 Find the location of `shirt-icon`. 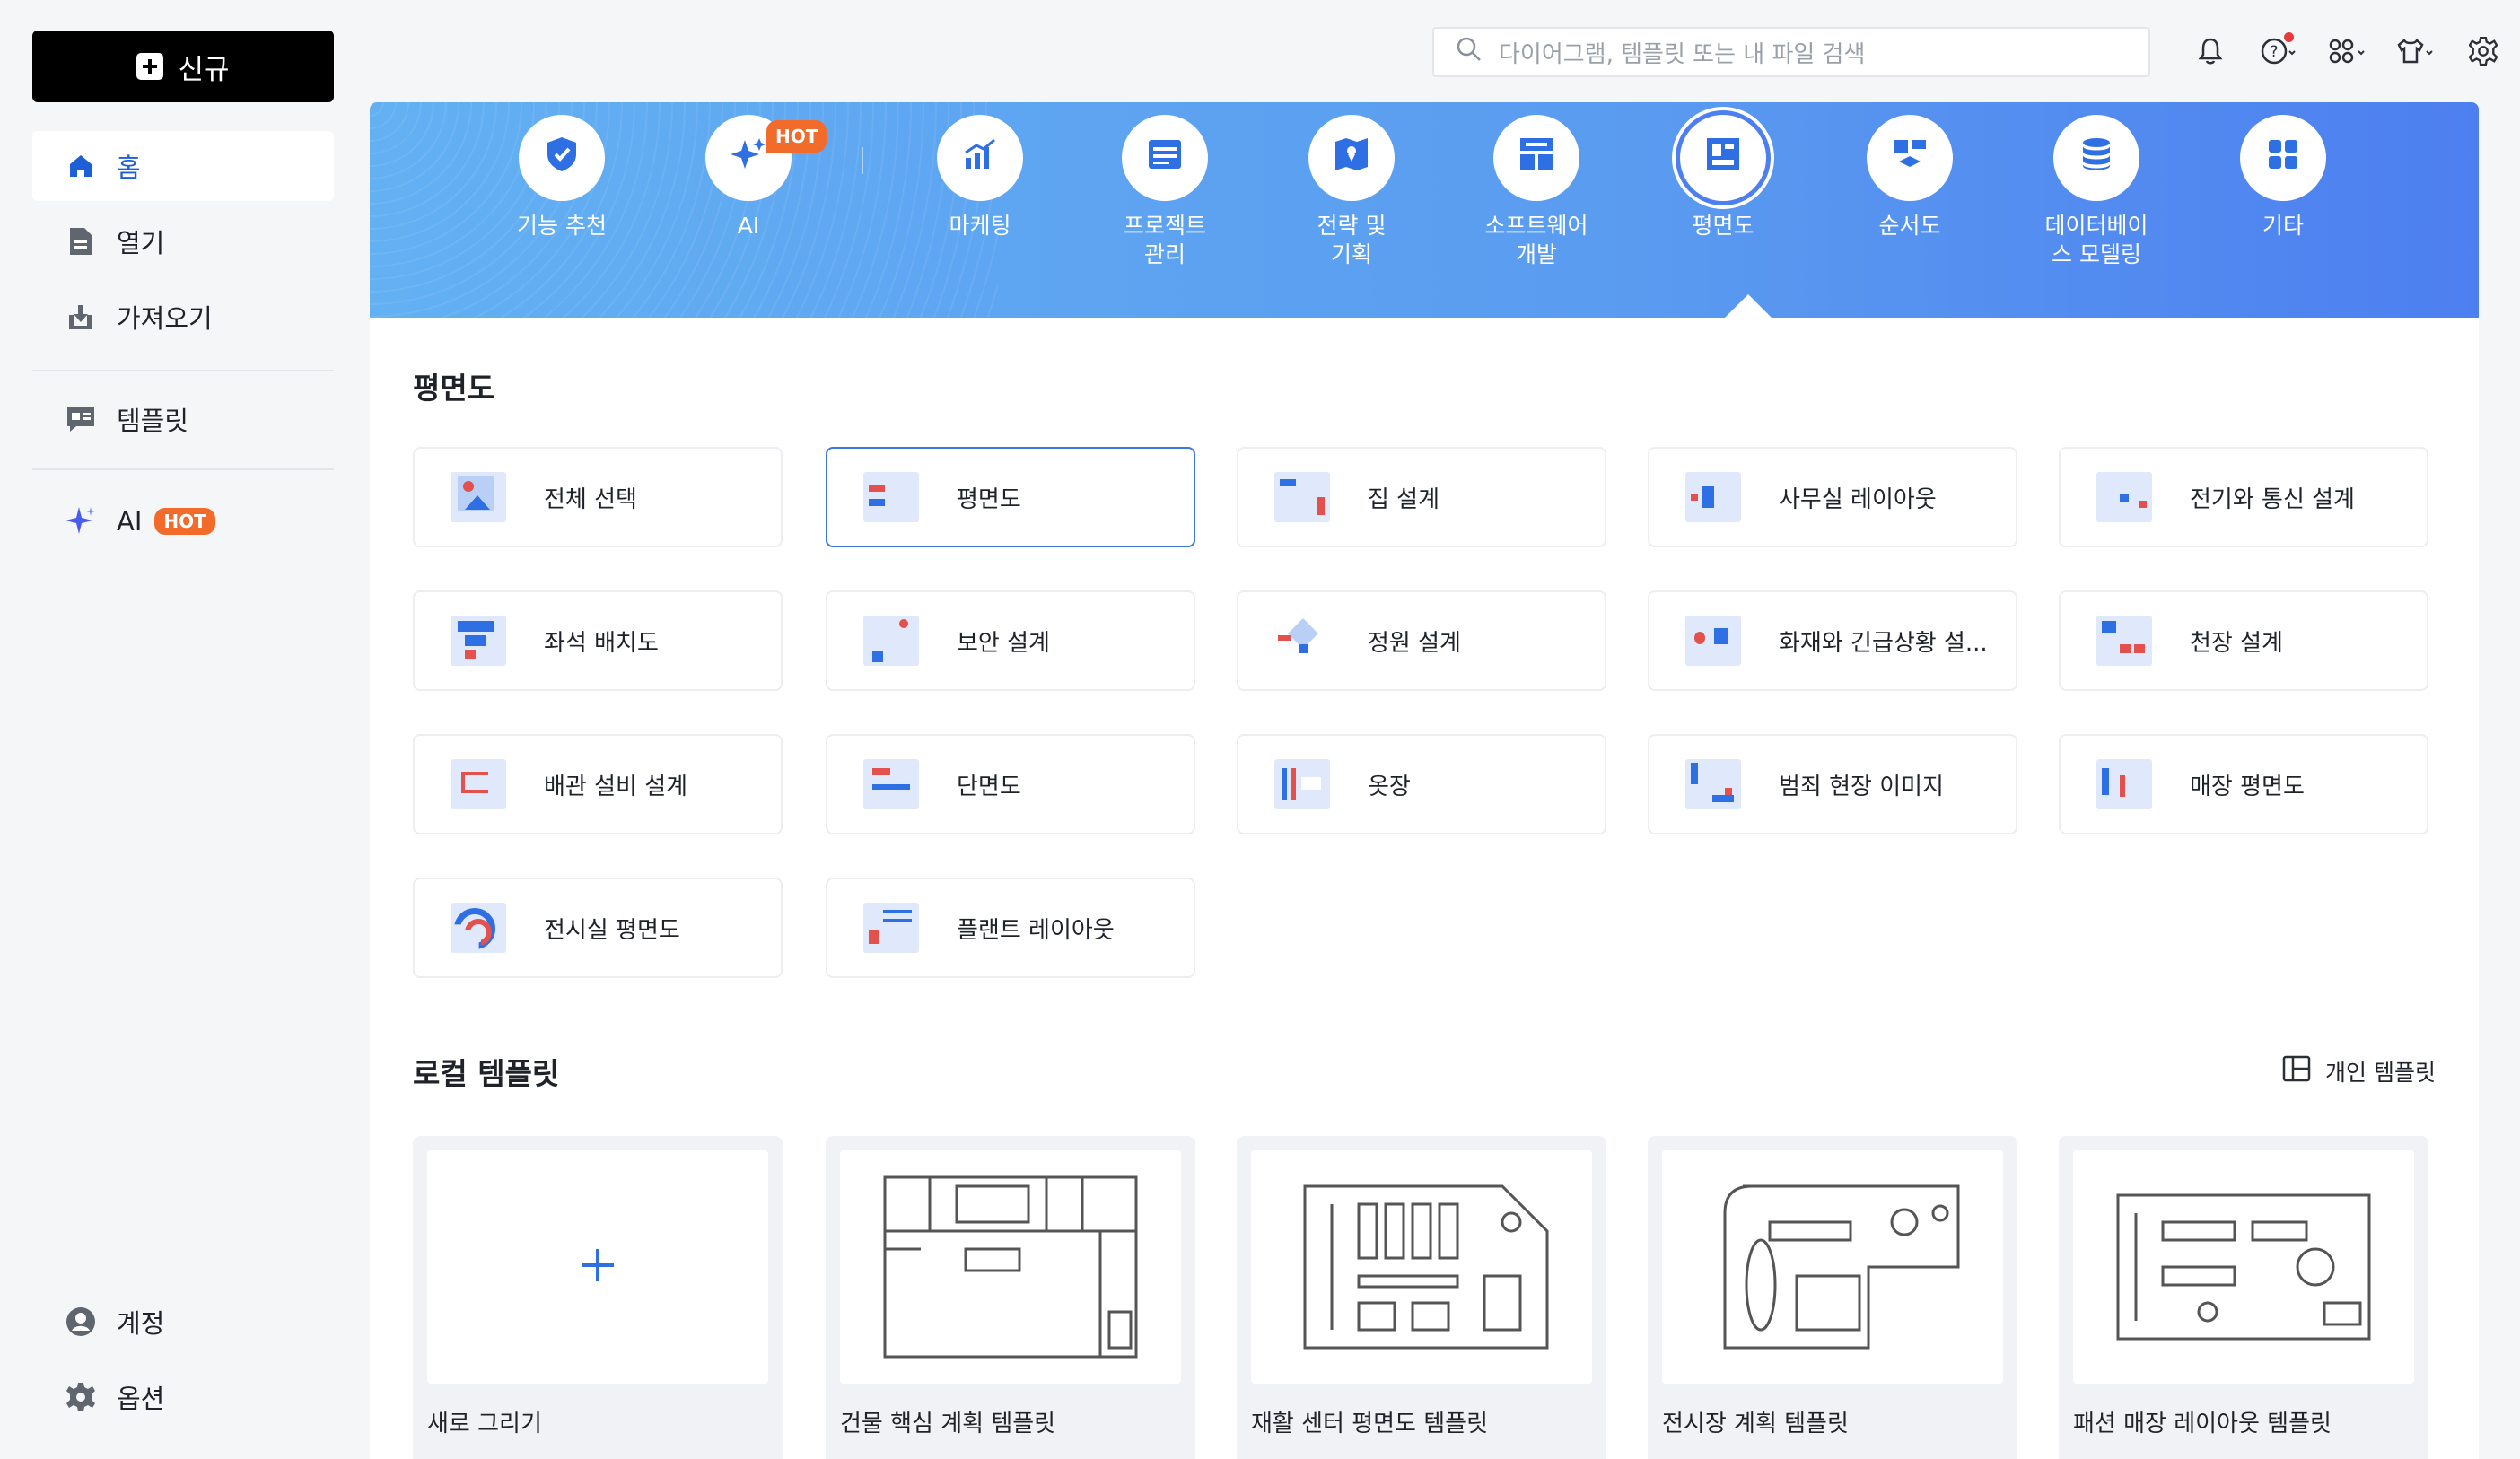

shirt-icon is located at coordinates (2415, 51).